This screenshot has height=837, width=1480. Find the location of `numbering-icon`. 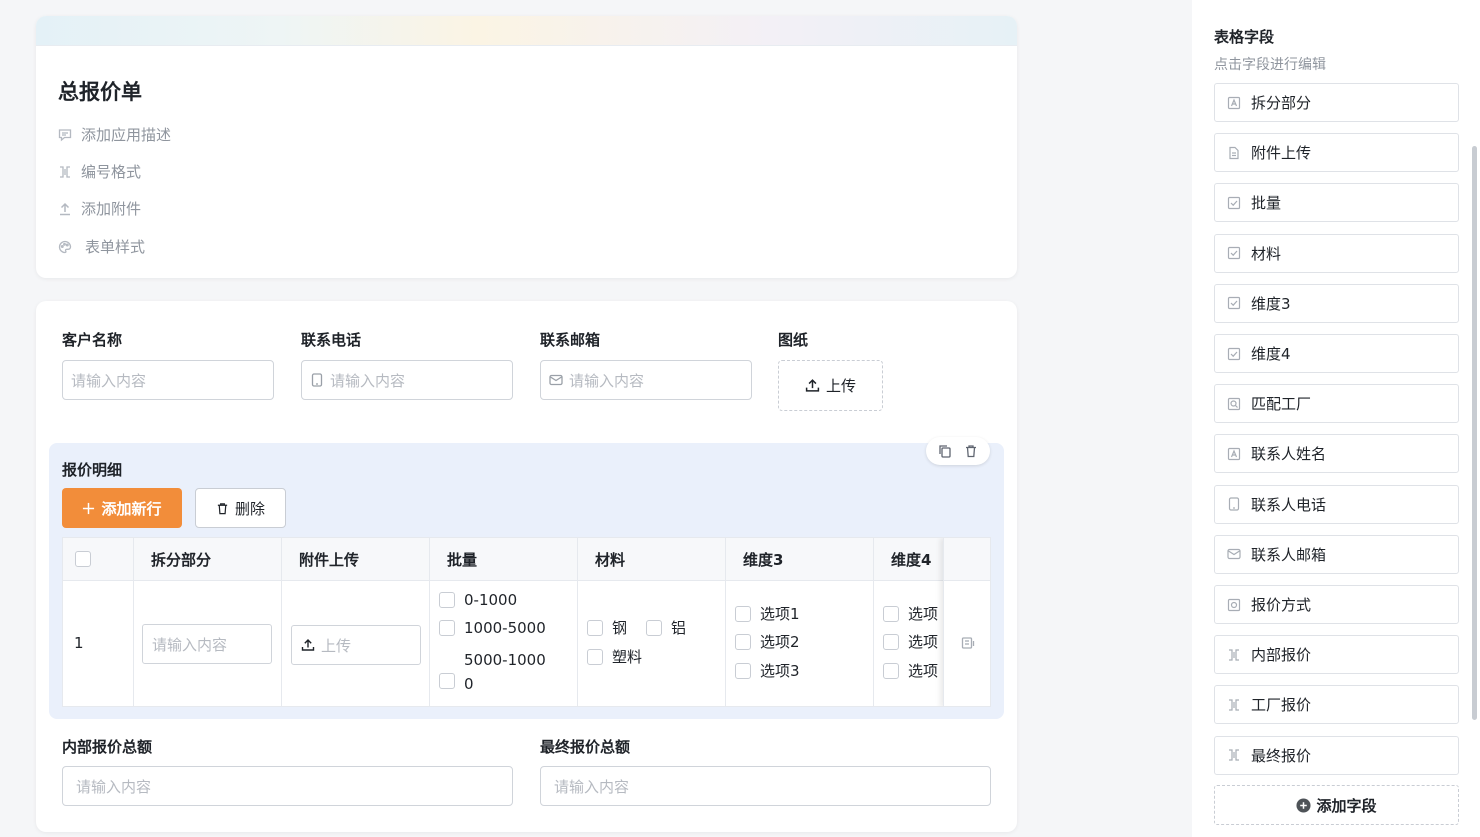

numbering-icon is located at coordinates (65, 171).